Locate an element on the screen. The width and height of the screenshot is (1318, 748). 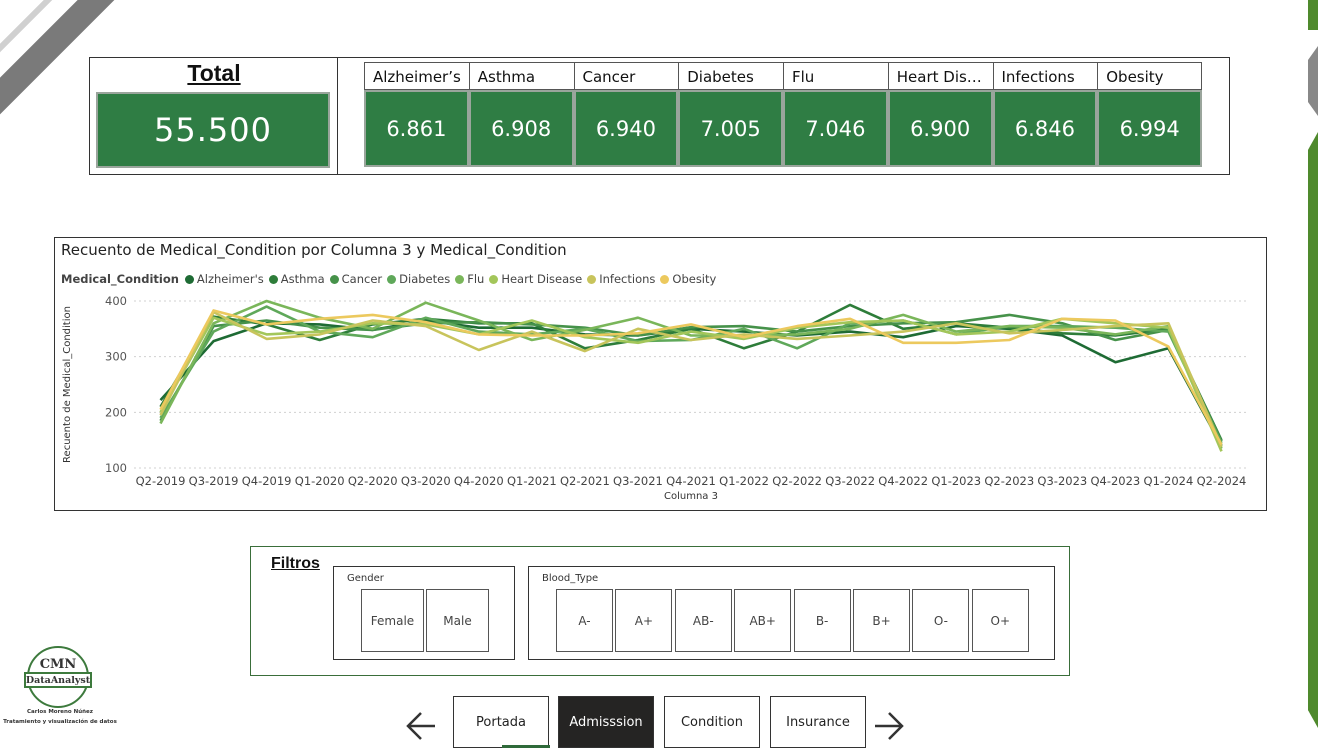
x-tick-label: Q3-2023 is located at coordinates (1062, 481).